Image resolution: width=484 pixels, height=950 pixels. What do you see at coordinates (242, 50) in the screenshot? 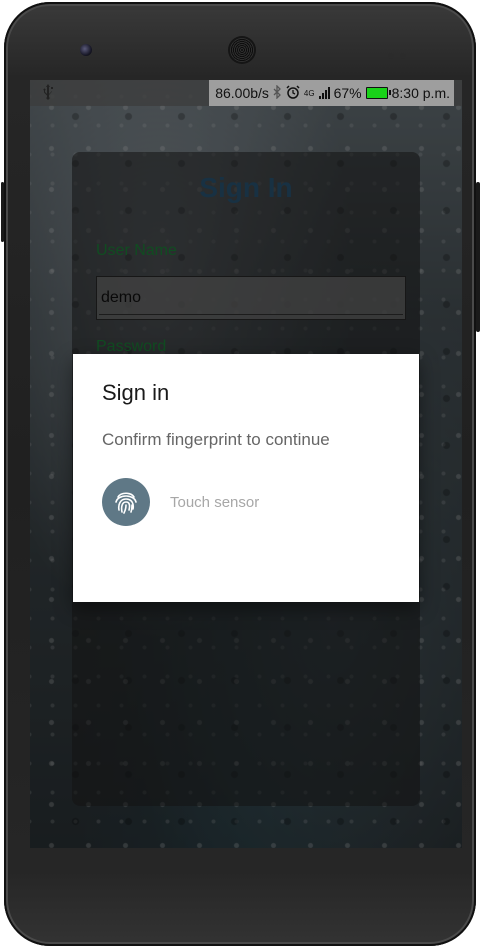
I see `earpiece-speaker` at bounding box center [242, 50].